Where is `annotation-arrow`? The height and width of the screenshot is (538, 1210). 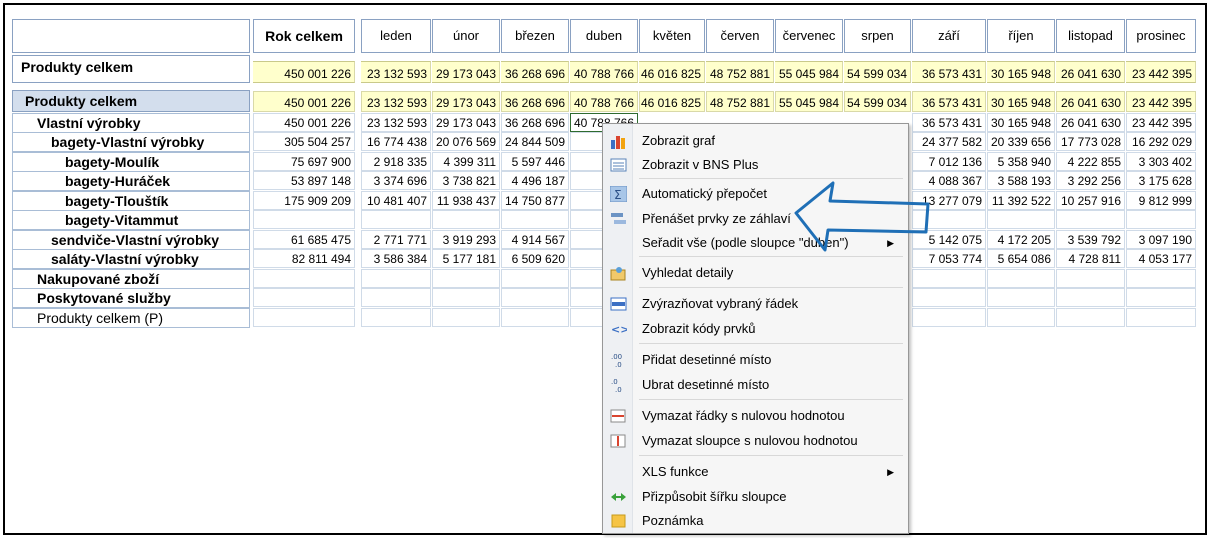 annotation-arrow is located at coordinates (862, 216).